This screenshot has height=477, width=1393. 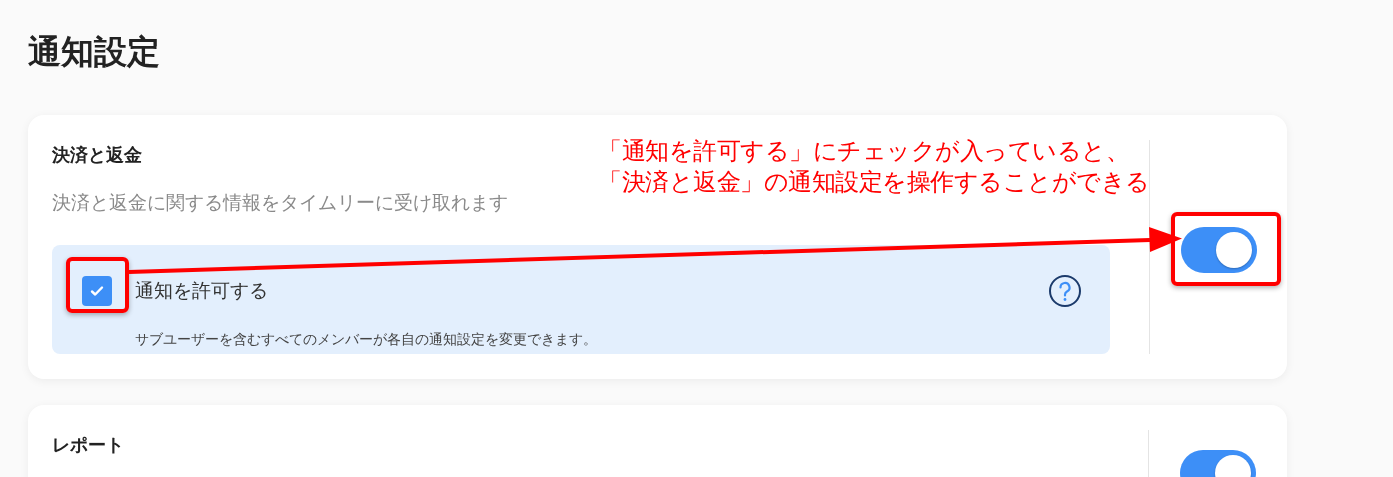 I want to click on annotation-text: 「通知を許可する」にチェックが入っていると、, so click(x=864, y=151).